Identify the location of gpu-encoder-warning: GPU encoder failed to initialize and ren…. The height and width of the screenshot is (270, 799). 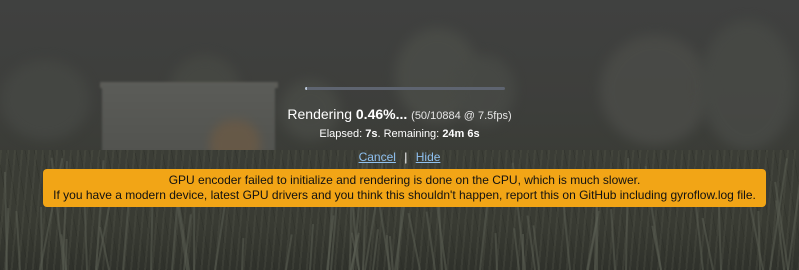
(404, 188).